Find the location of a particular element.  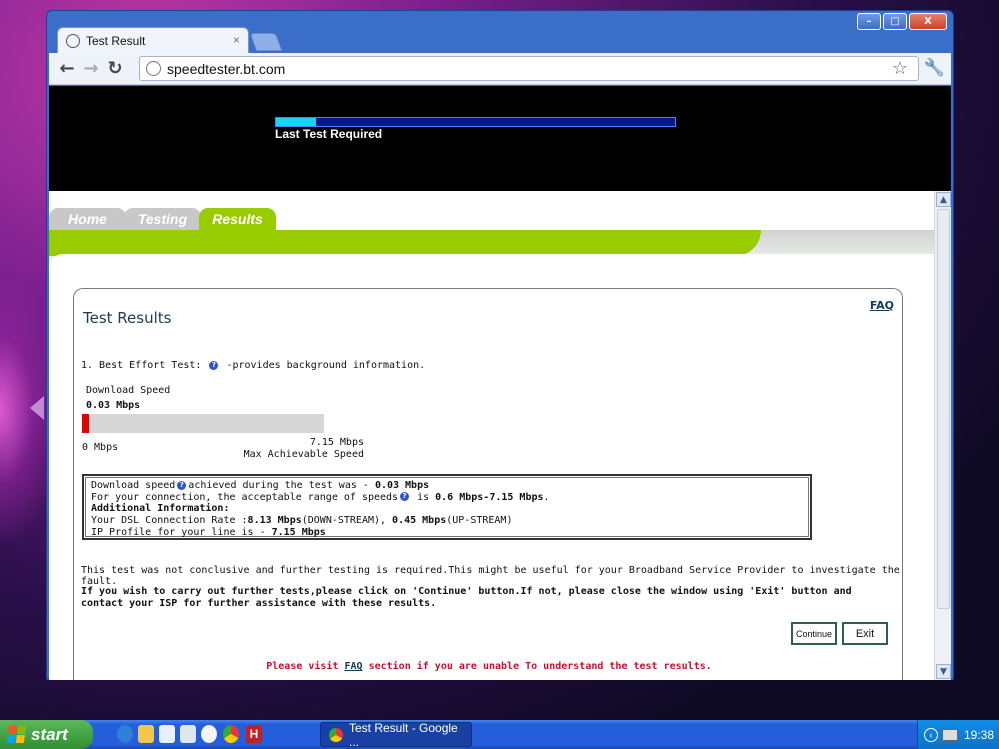

info-line-ip-profile: IP Profile for your line is - 7.15 Mbps is located at coordinates (208, 532).